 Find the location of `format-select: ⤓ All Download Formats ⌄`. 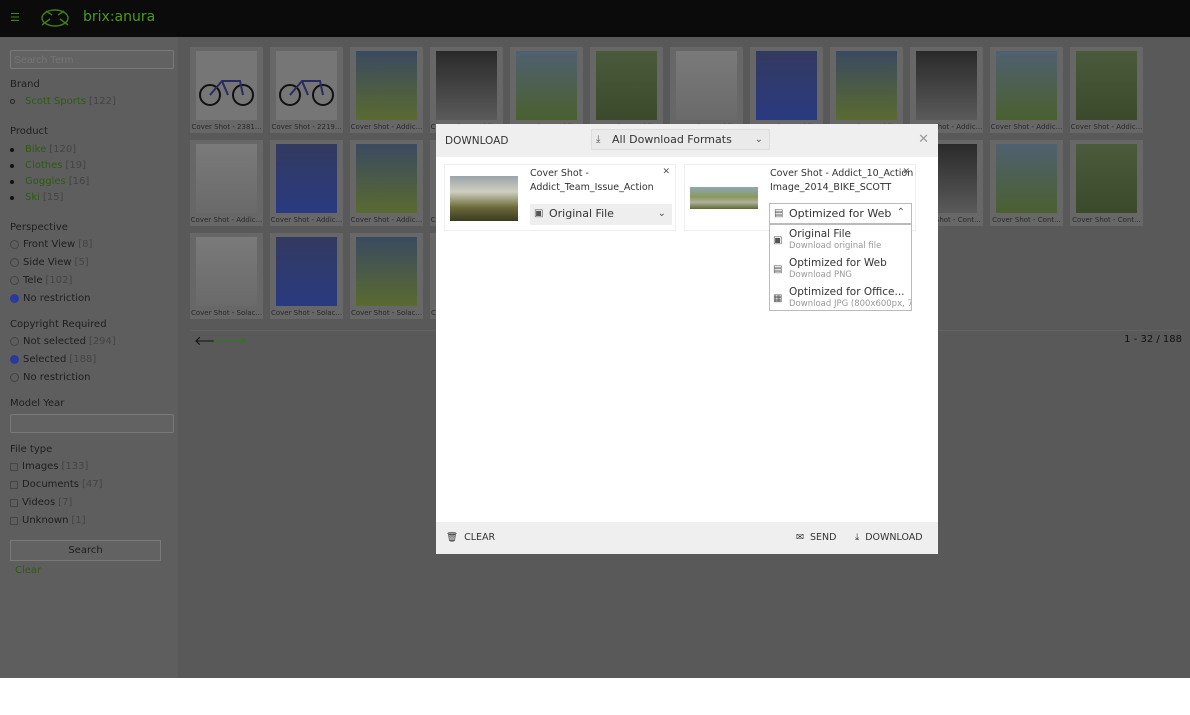

format-select: ⤓ All Download Formats ⌄ is located at coordinates (680, 139).